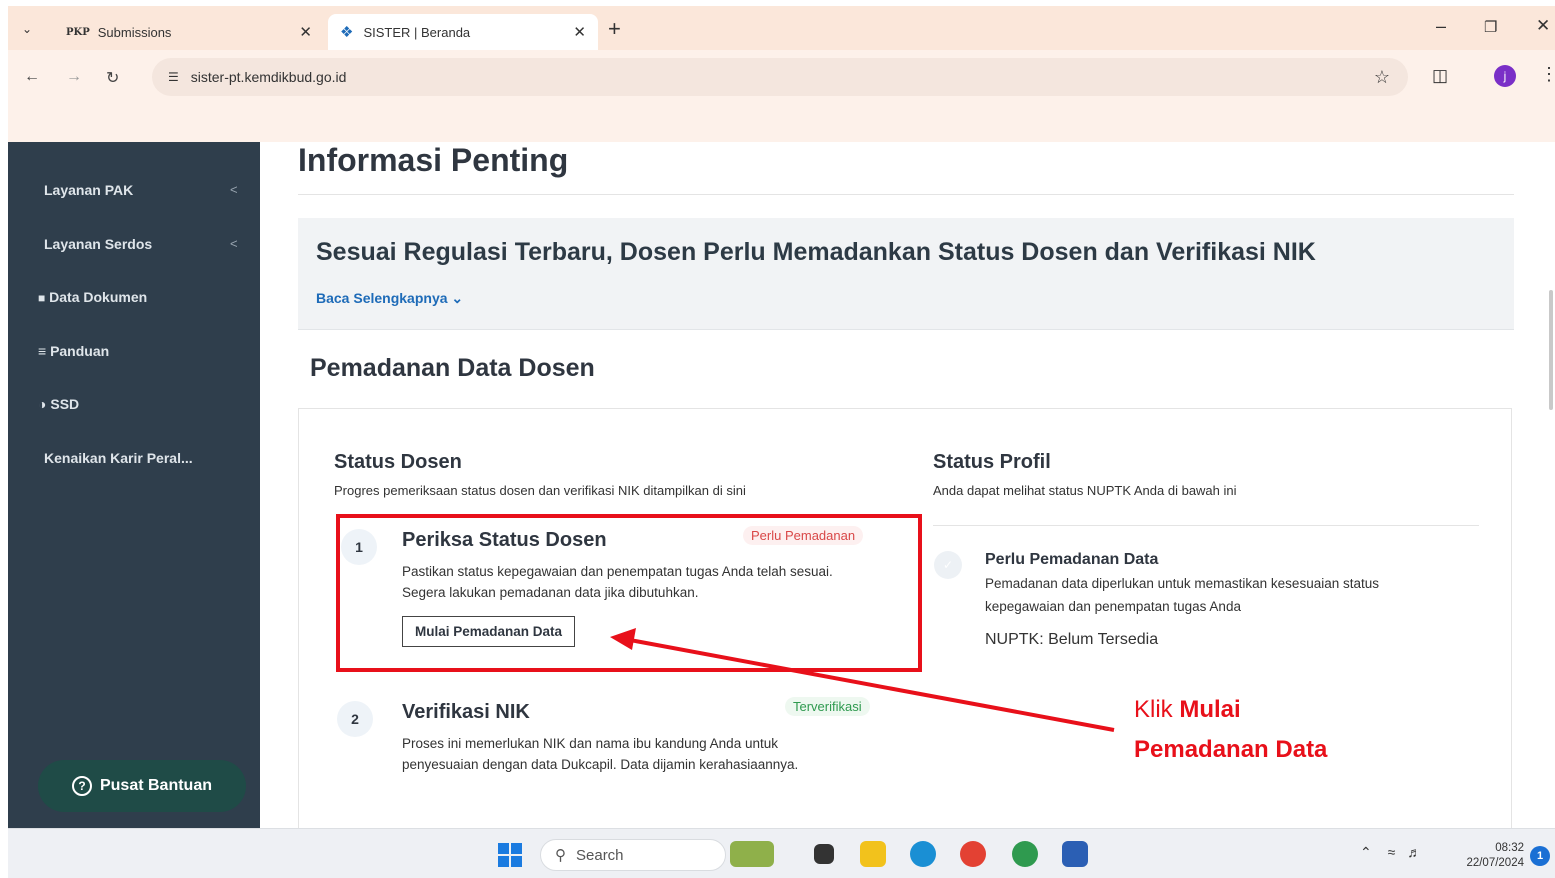 The height and width of the screenshot is (878, 1555). What do you see at coordinates (1230, 730) in the screenshot?
I see `annotation-text: Klik Mulai Pemadanan Data` at bounding box center [1230, 730].